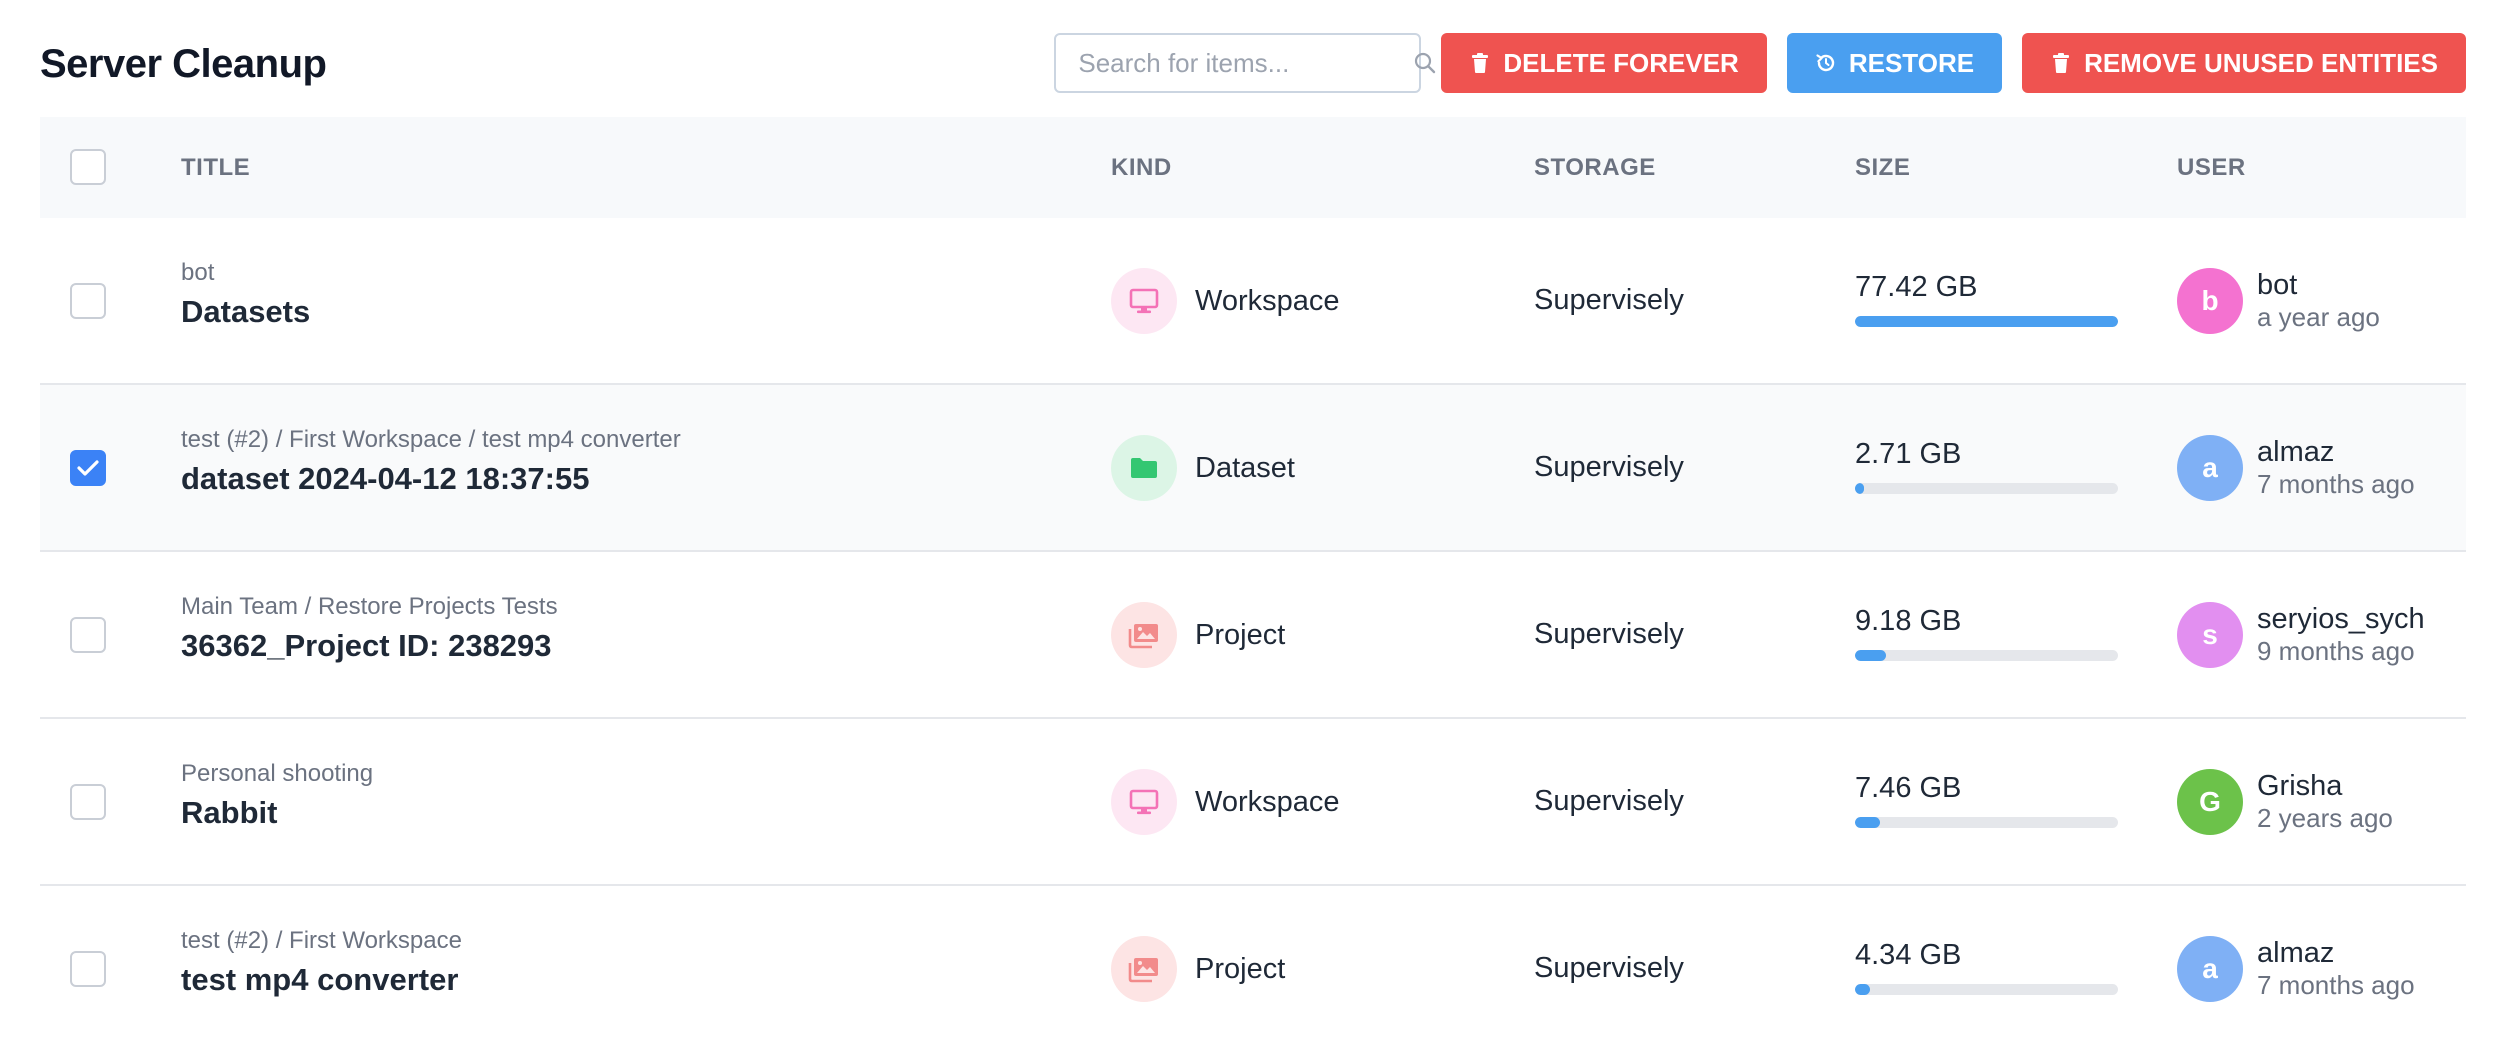 This screenshot has height=1044, width=2506. What do you see at coordinates (1986, 299) in the screenshot?
I see `size-cell: 77.42 GB` at bounding box center [1986, 299].